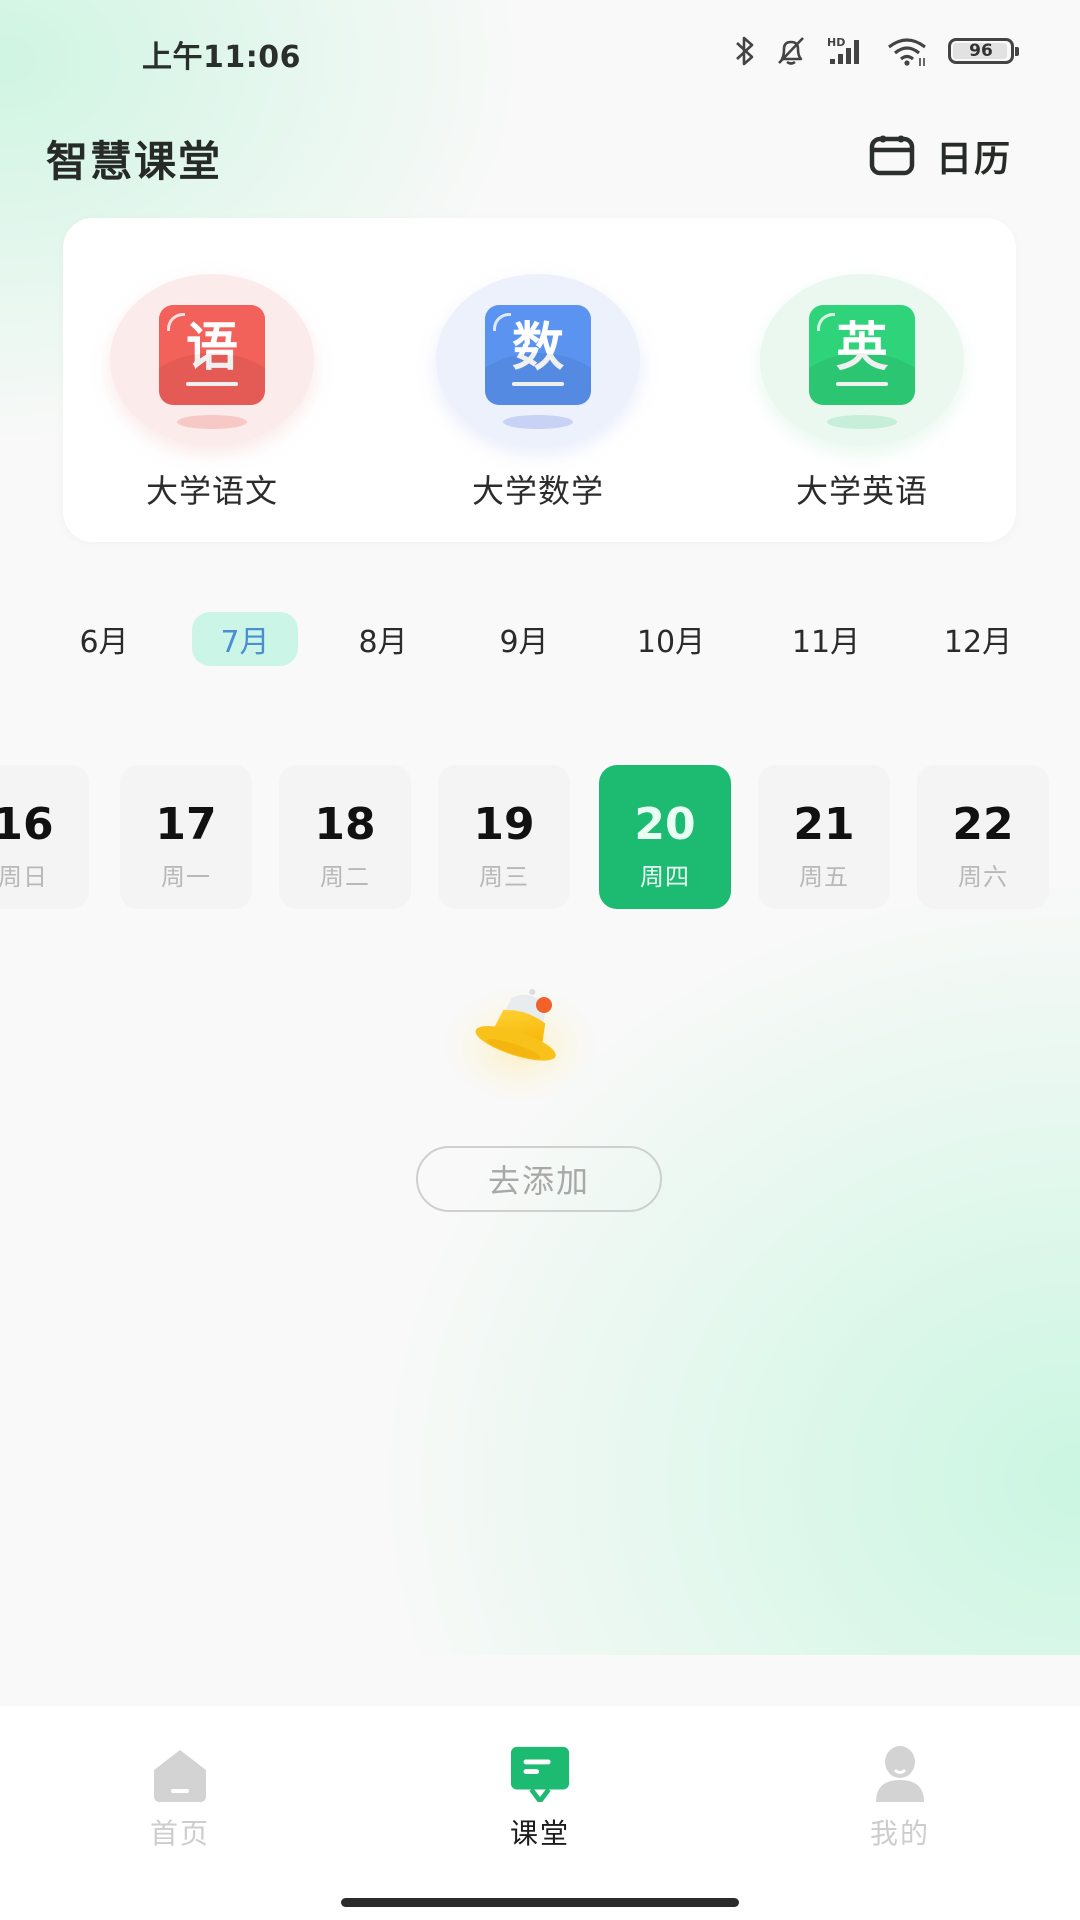 The image size is (1080, 1920). What do you see at coordinates (876, 51) in the screenshot?
I see `status-icons: HD 96` at bounding box center [876, 51].